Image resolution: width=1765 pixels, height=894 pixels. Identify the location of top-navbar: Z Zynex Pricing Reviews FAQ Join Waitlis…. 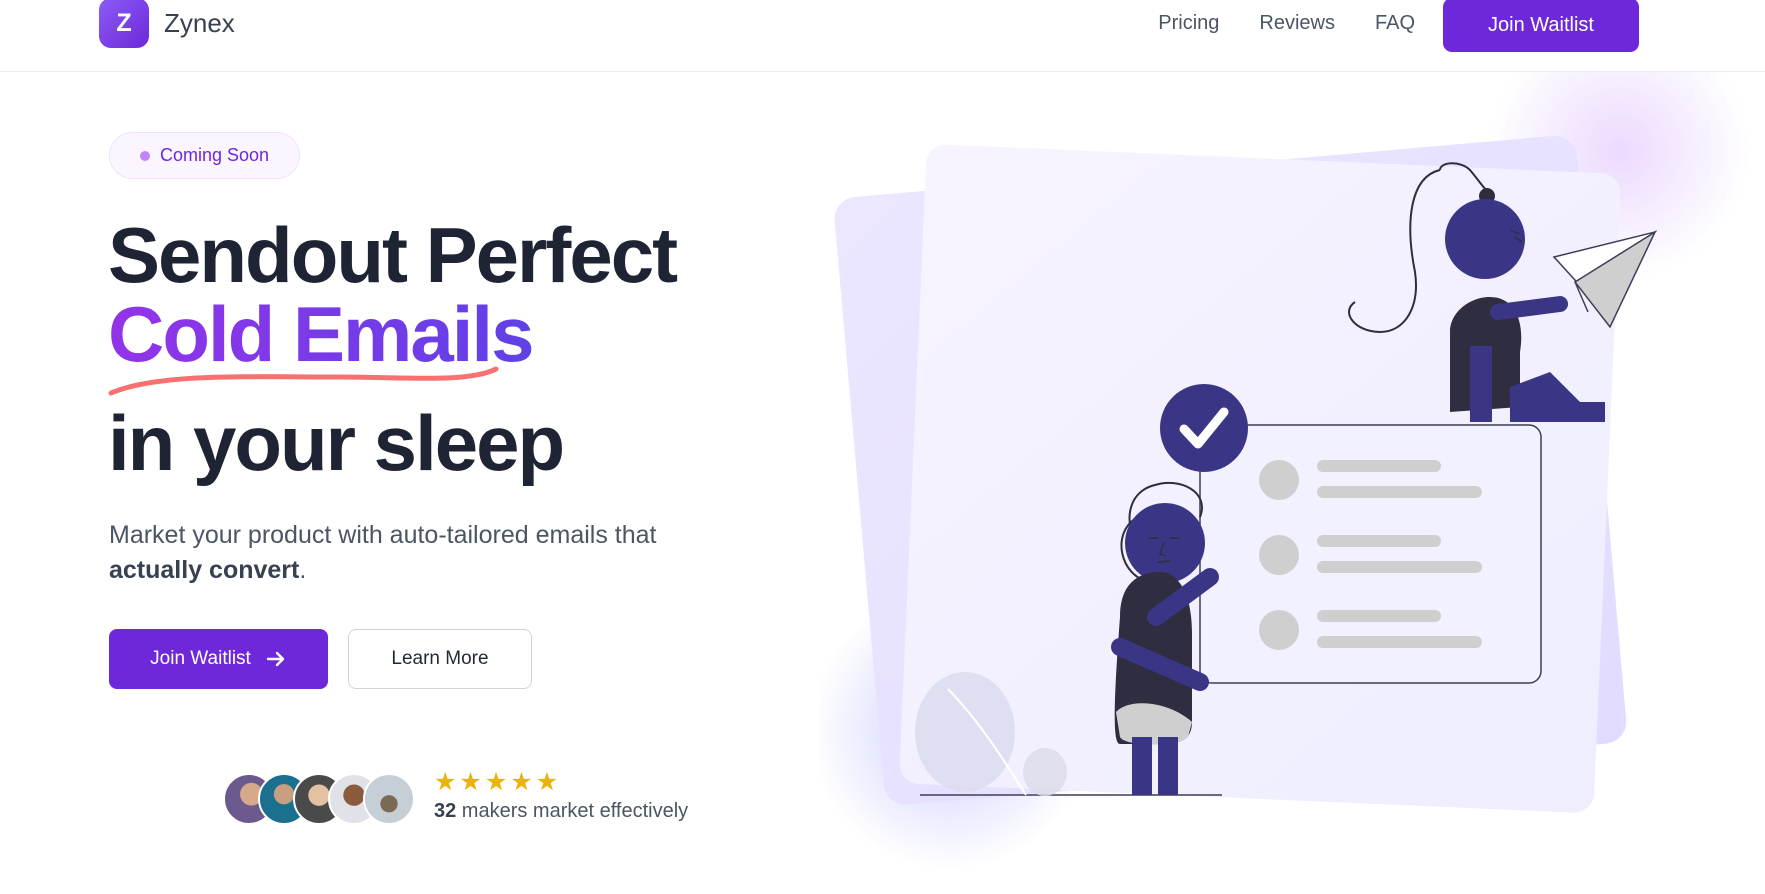
(882, 36).